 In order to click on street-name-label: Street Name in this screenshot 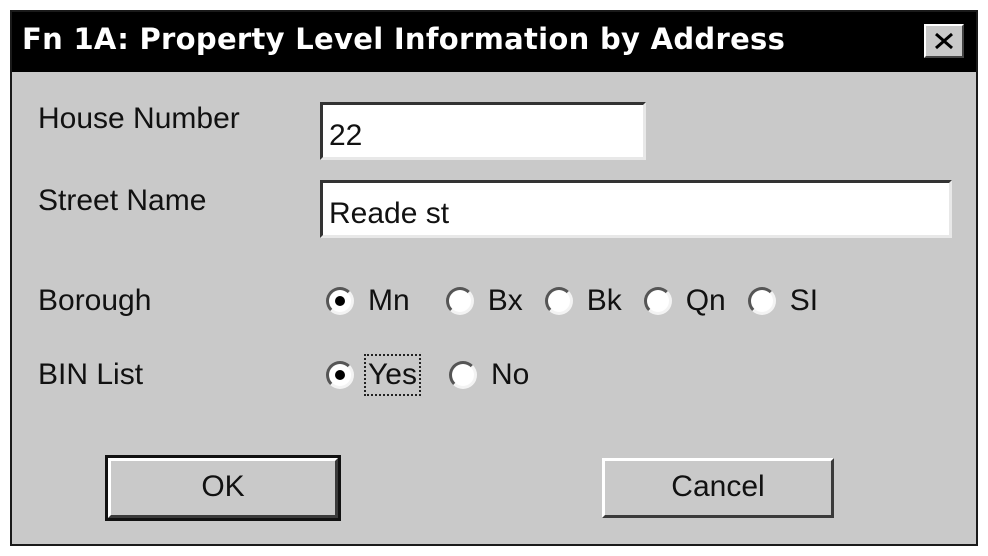, I will do `click(122, 200)`.